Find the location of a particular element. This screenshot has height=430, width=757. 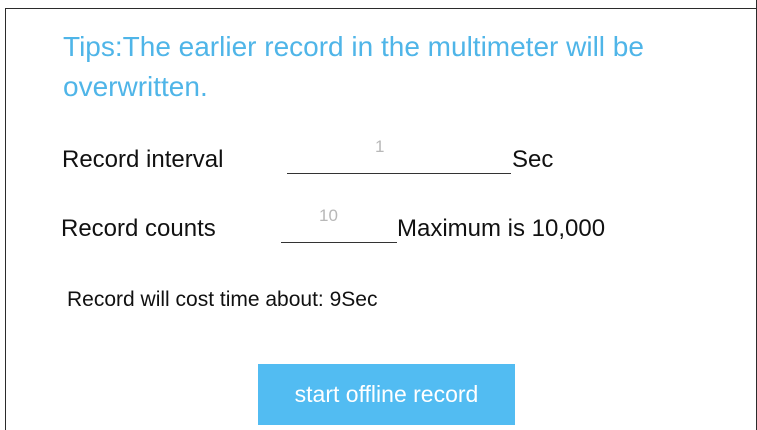

record-counts-input: 10 is located at coordinates (339, 225).